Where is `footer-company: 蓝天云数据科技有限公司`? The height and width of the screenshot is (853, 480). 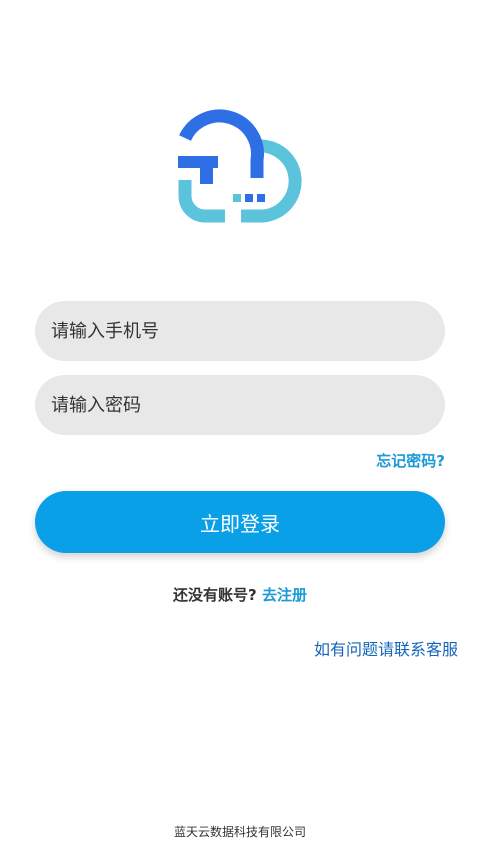
footer-company: 蓝天云数据科技有限公司 is located at coordinates (239, 832).